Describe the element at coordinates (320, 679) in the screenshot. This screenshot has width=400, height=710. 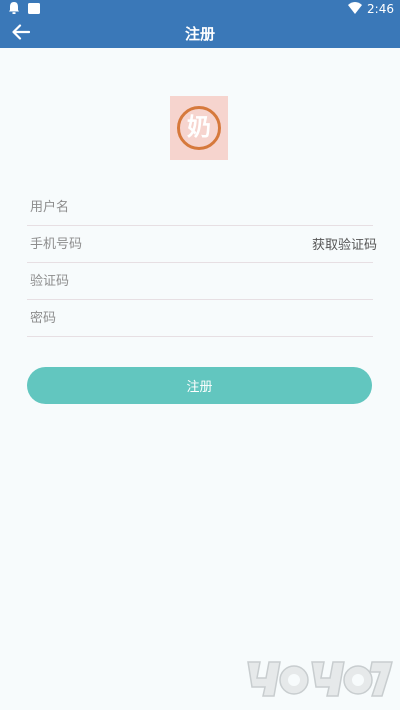
I see `watermark-logo-icon` at that location.